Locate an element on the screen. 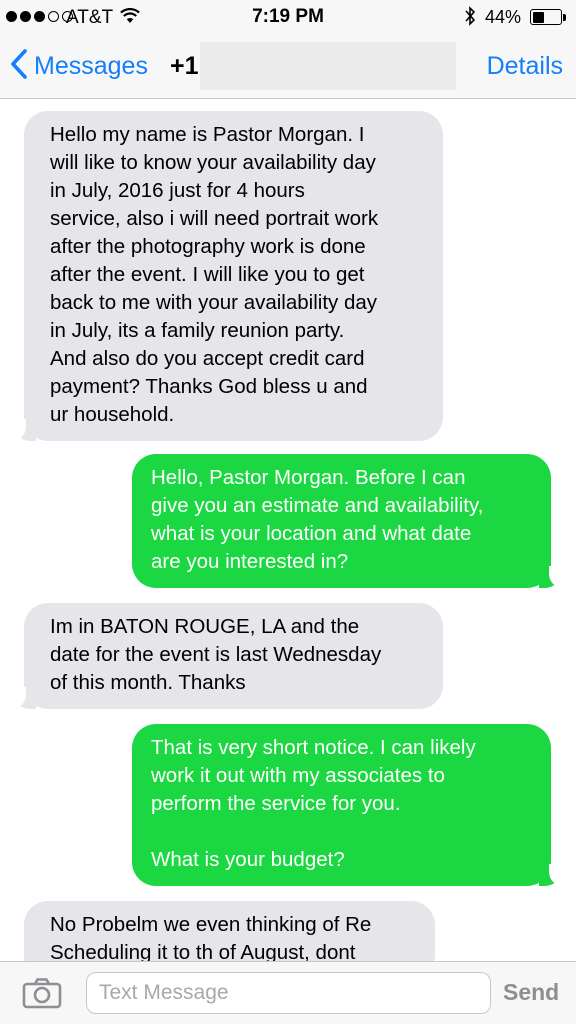 The width and height of the screenshot is (576, 1024). redacted-number is located at coordinates (328, 66).